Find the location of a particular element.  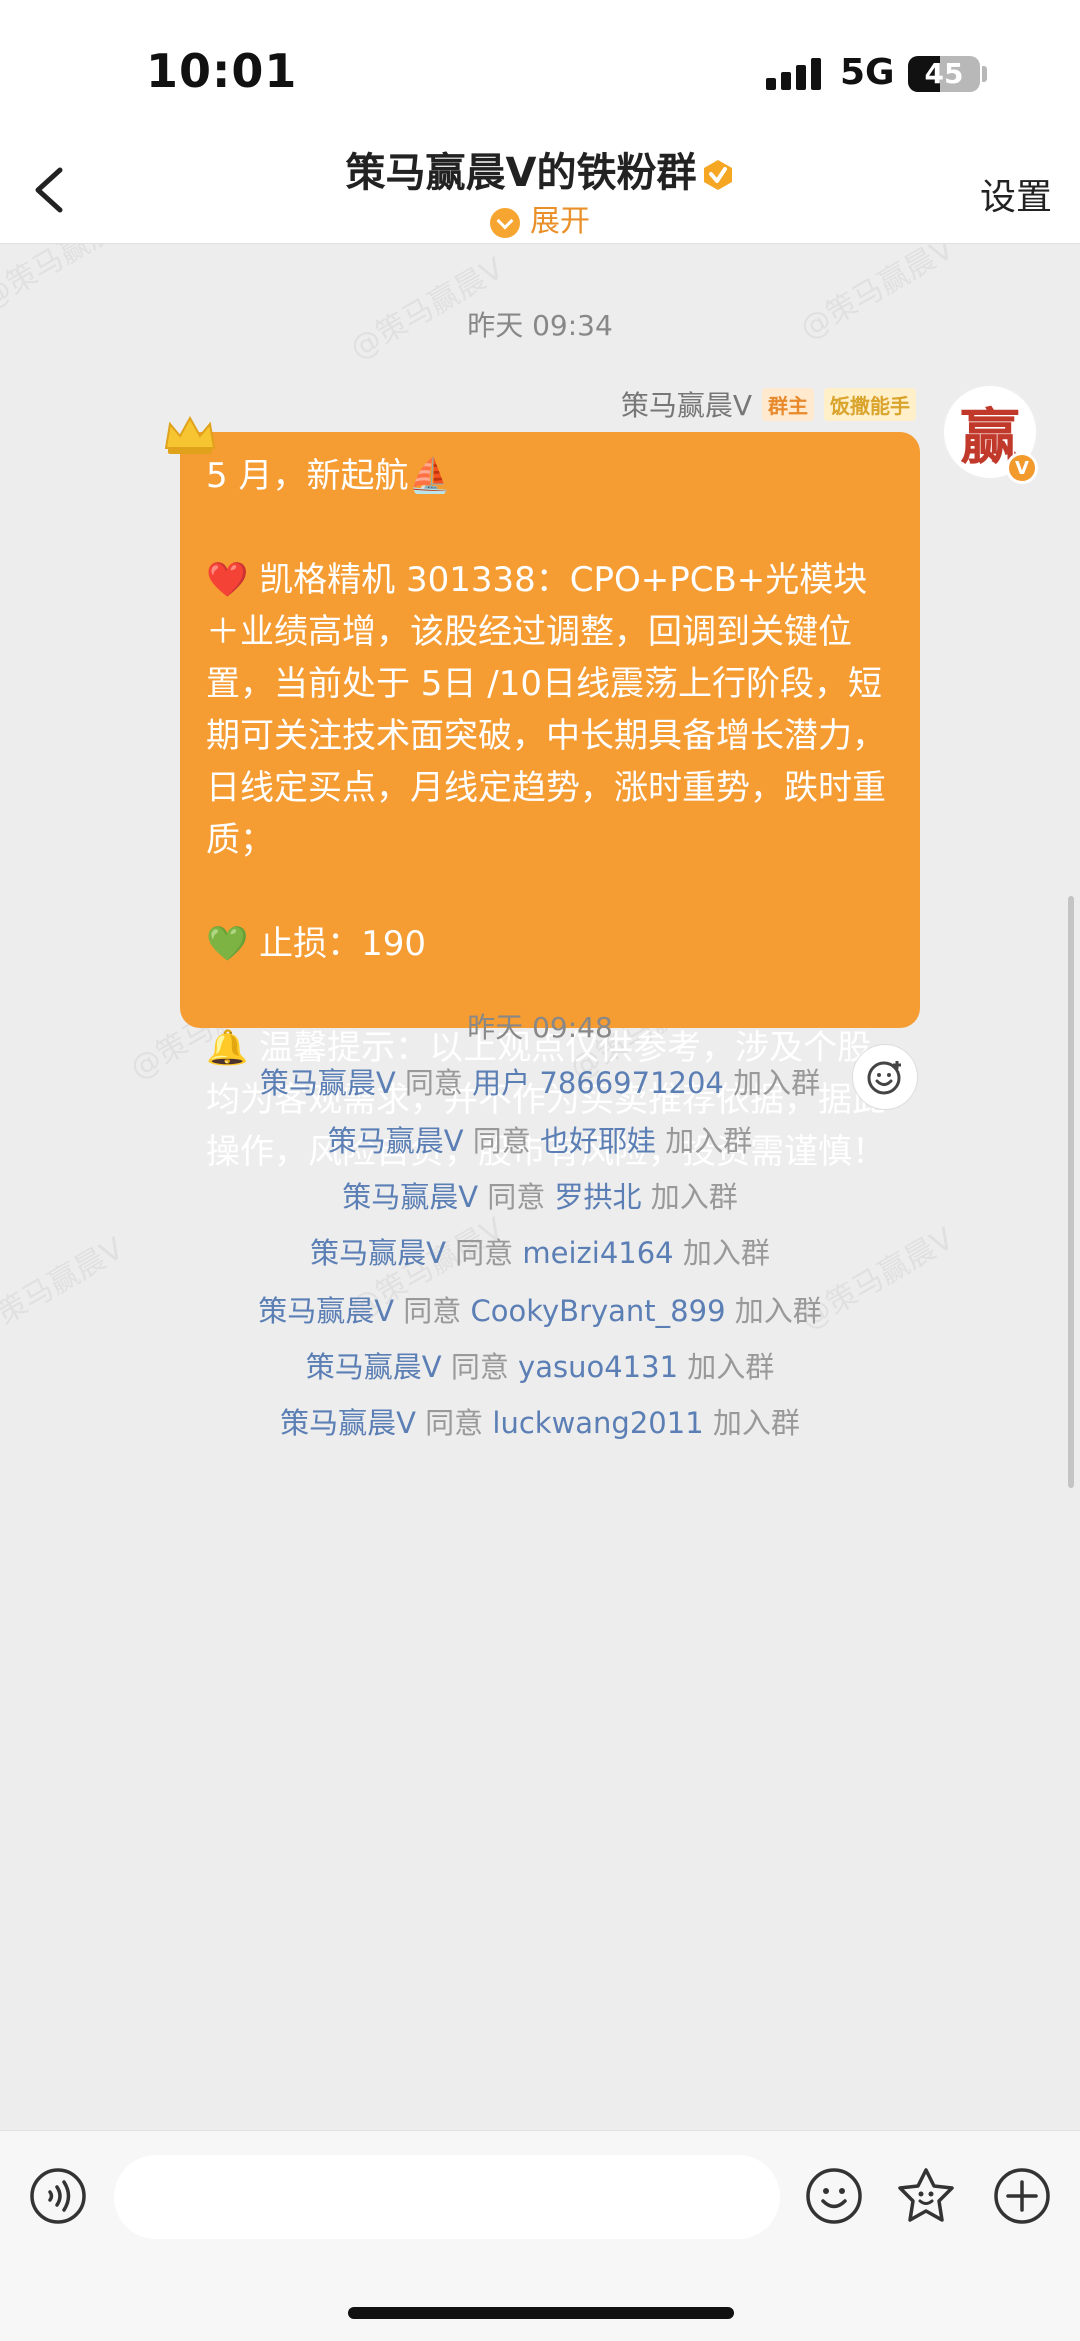

expand-button: 展开 is located at coordinates (540, 218).